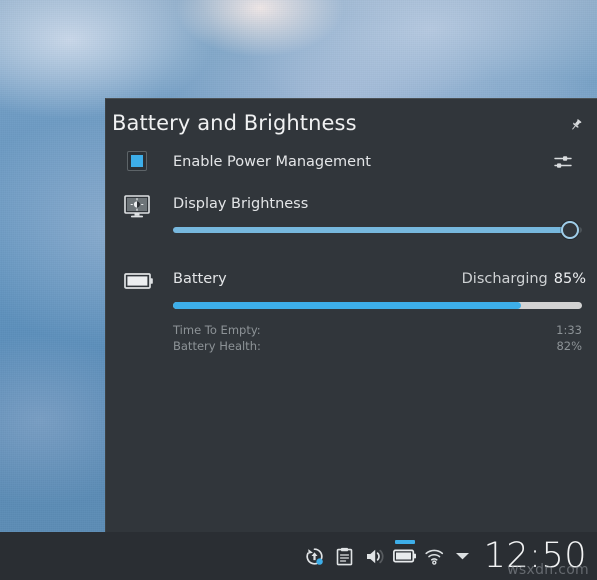 Image resolution: width=597 pixels, height=580 pixels. I want to click on battery-tray-icon, so click(404, 556).